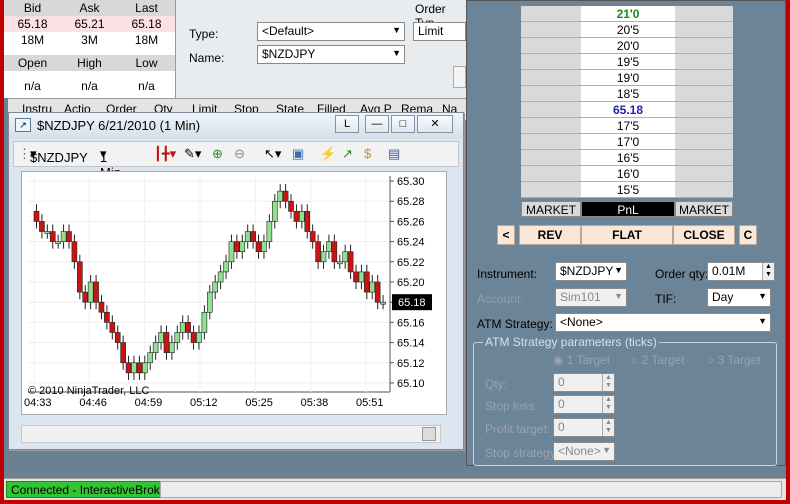 The image size is (790, 504). What do you see at coordinates (608, 404) in the screenshot?
I see `stop-loss-spinner: ▲ ▼` at bounding box center [608, 404].